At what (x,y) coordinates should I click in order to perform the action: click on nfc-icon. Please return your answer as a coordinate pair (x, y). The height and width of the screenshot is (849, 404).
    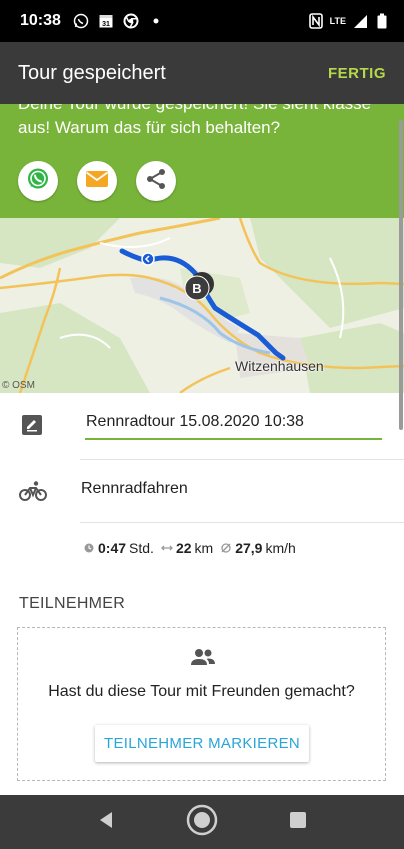
    Looking at the image, I should click on (316, 21).